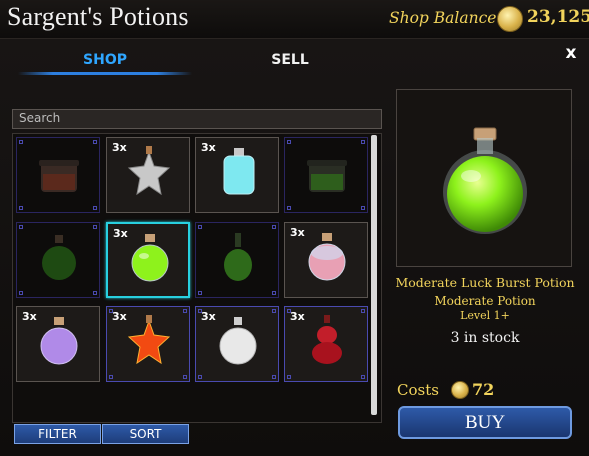 The height and width of the screenshot is (456, 589). What do you see at coordinates (418, 390) in the screenshot?
I see `cost-label: Costs` at bounding box center [418, 390].